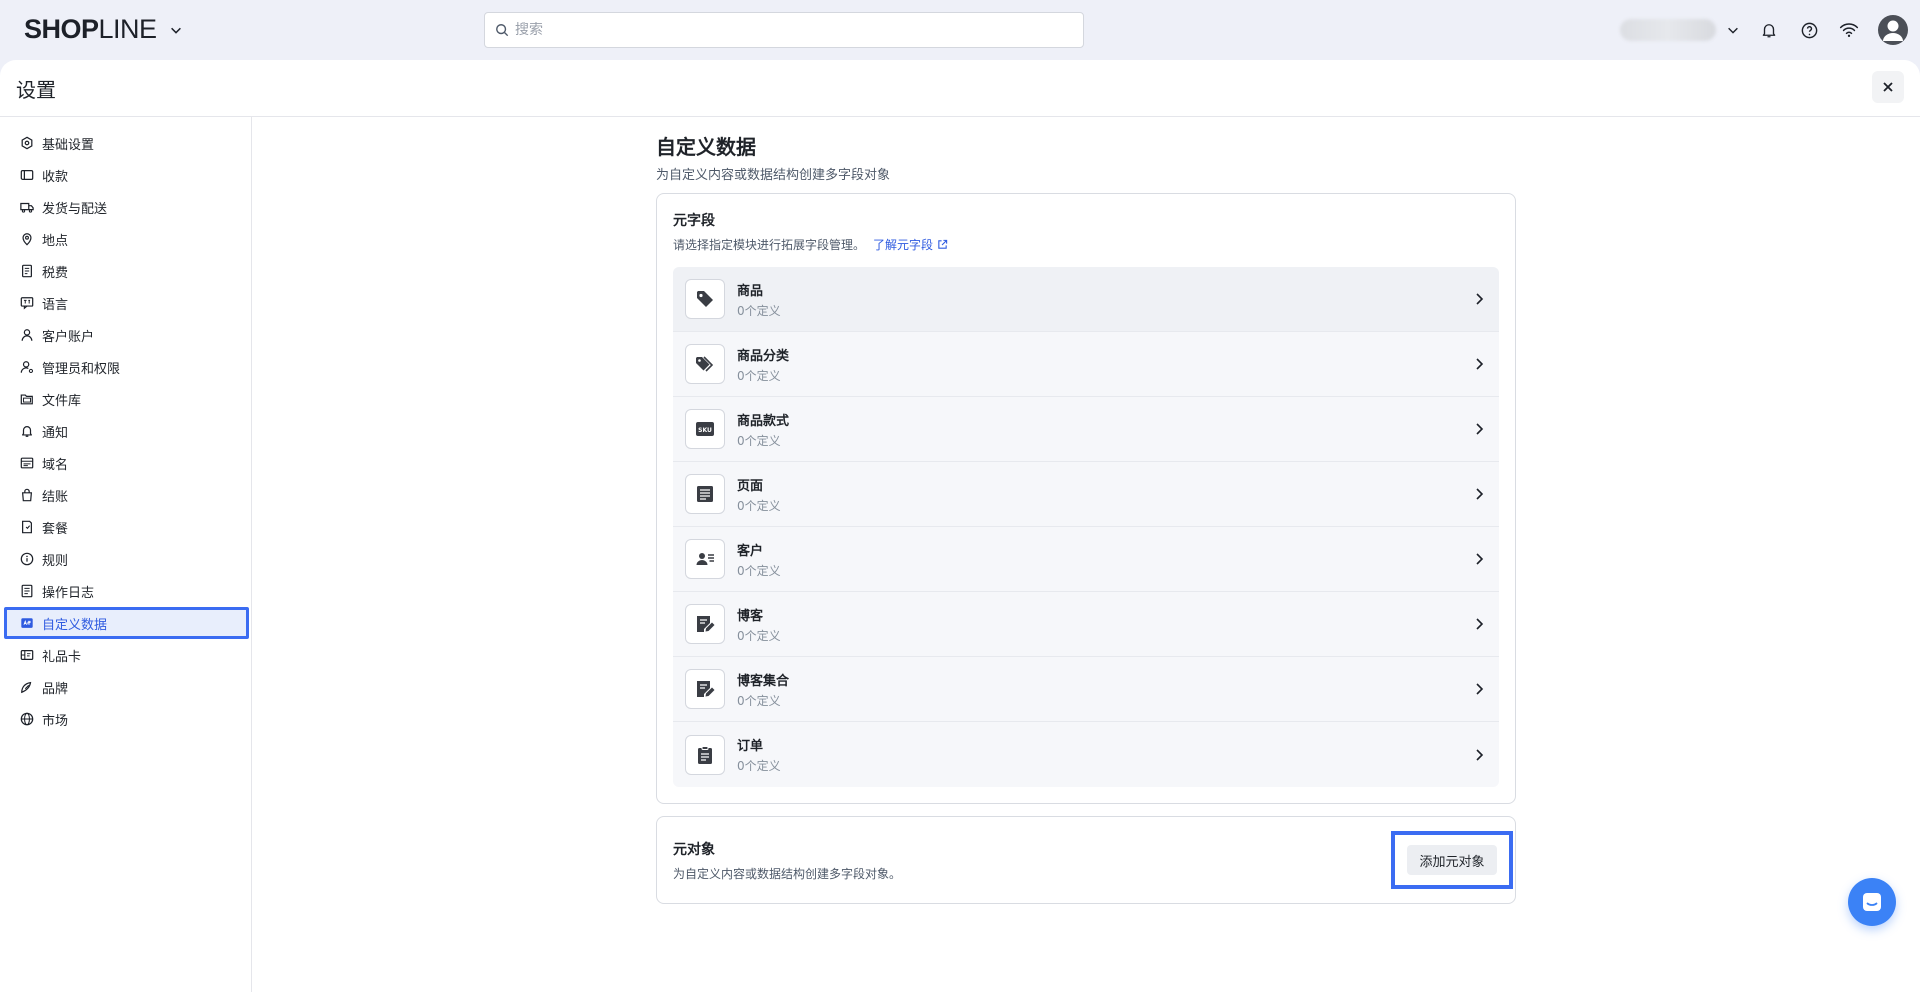 This screenshot has height=992, width=1920. Describe the element at coordinates (55, 465) in the screenshot. I see `sidebar-item-label: 域名` at that location.